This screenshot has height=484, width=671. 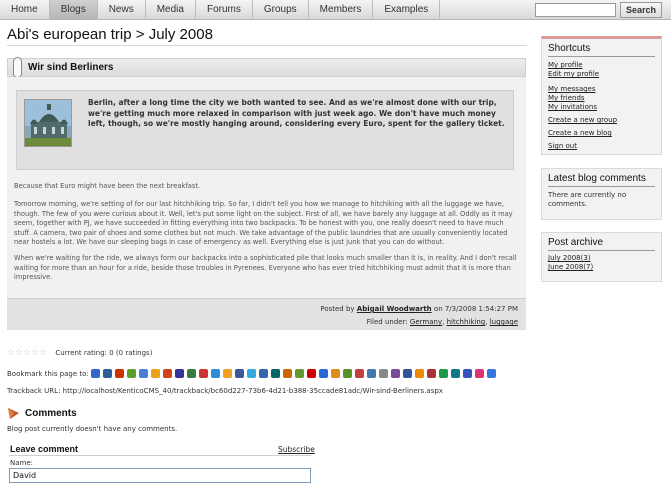 What do you see at coordinates (467, 373) in the screenshot?
I see `segnalo-icon` at bounding box center [467, 373].